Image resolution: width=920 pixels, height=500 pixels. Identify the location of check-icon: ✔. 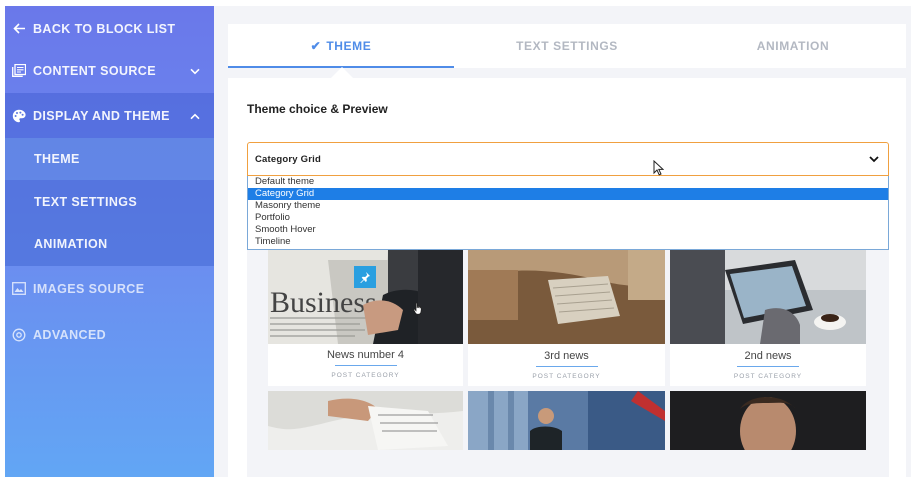
(316, 46).